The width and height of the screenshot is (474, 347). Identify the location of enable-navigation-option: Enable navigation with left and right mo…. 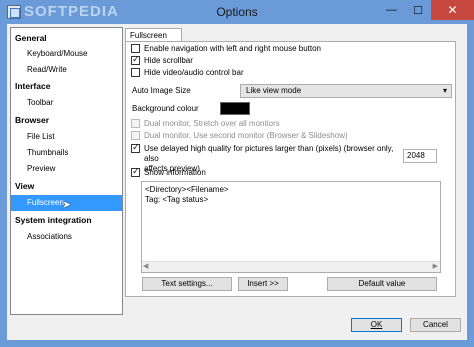
(226, 49).